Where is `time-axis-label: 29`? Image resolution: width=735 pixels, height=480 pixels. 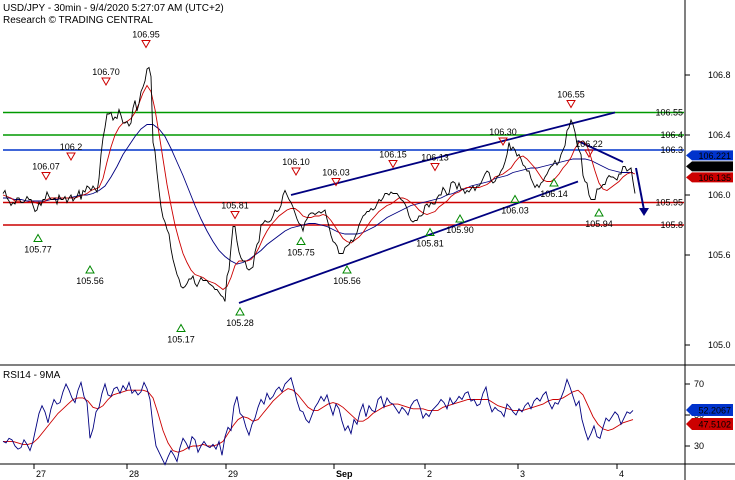
time-axis-label: 29 is located at coordinates (233, 474).